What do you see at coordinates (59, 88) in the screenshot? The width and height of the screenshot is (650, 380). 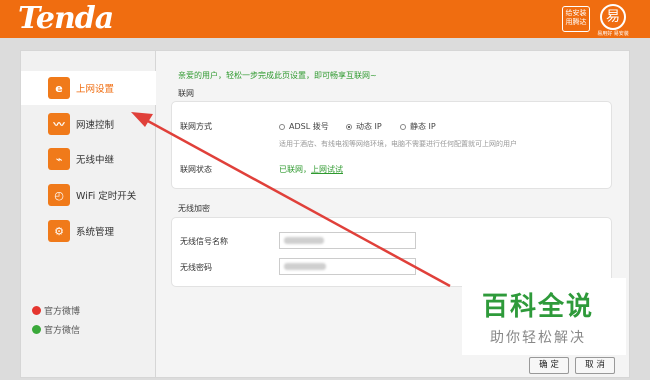 I see `e-icon: e` at bounding box center [59, 88].